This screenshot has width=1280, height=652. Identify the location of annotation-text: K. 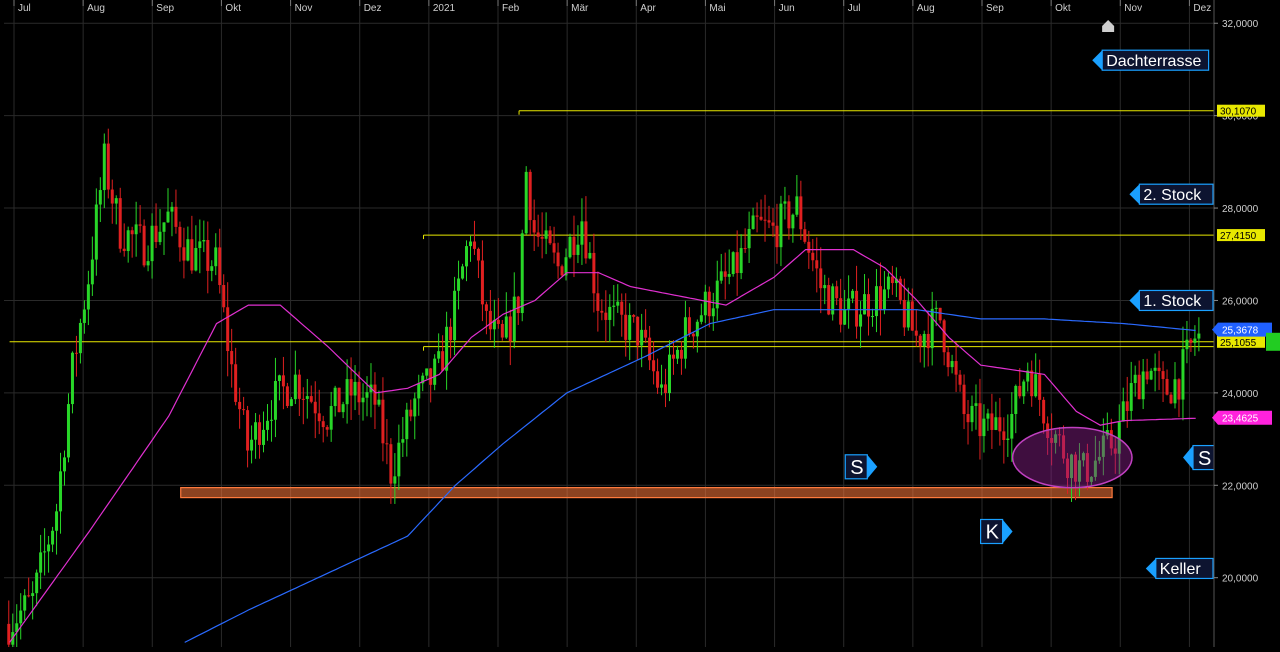
(993, 533).